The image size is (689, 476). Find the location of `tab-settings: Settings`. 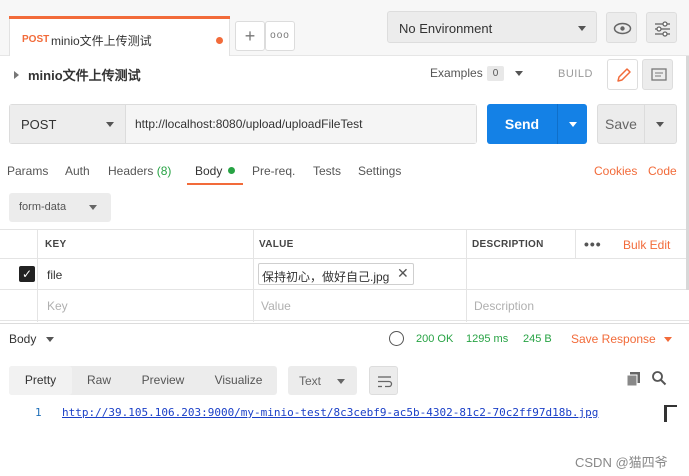

tab-settings: Settings is located at coordinates (379, 171).